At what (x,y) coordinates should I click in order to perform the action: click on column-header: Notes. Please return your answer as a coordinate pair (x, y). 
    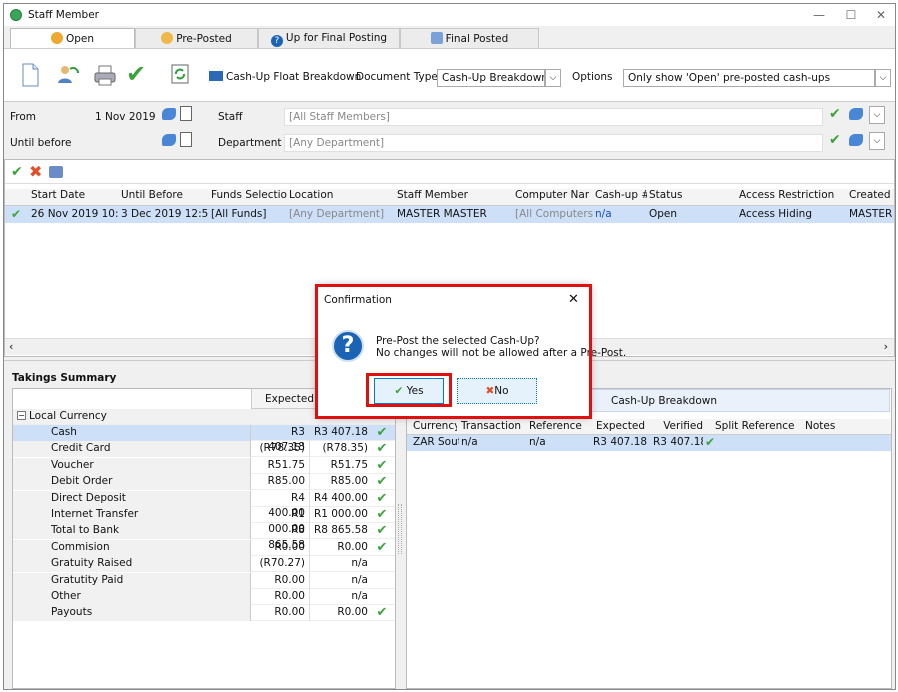
    Looking at the image, I should click on (843, 426).